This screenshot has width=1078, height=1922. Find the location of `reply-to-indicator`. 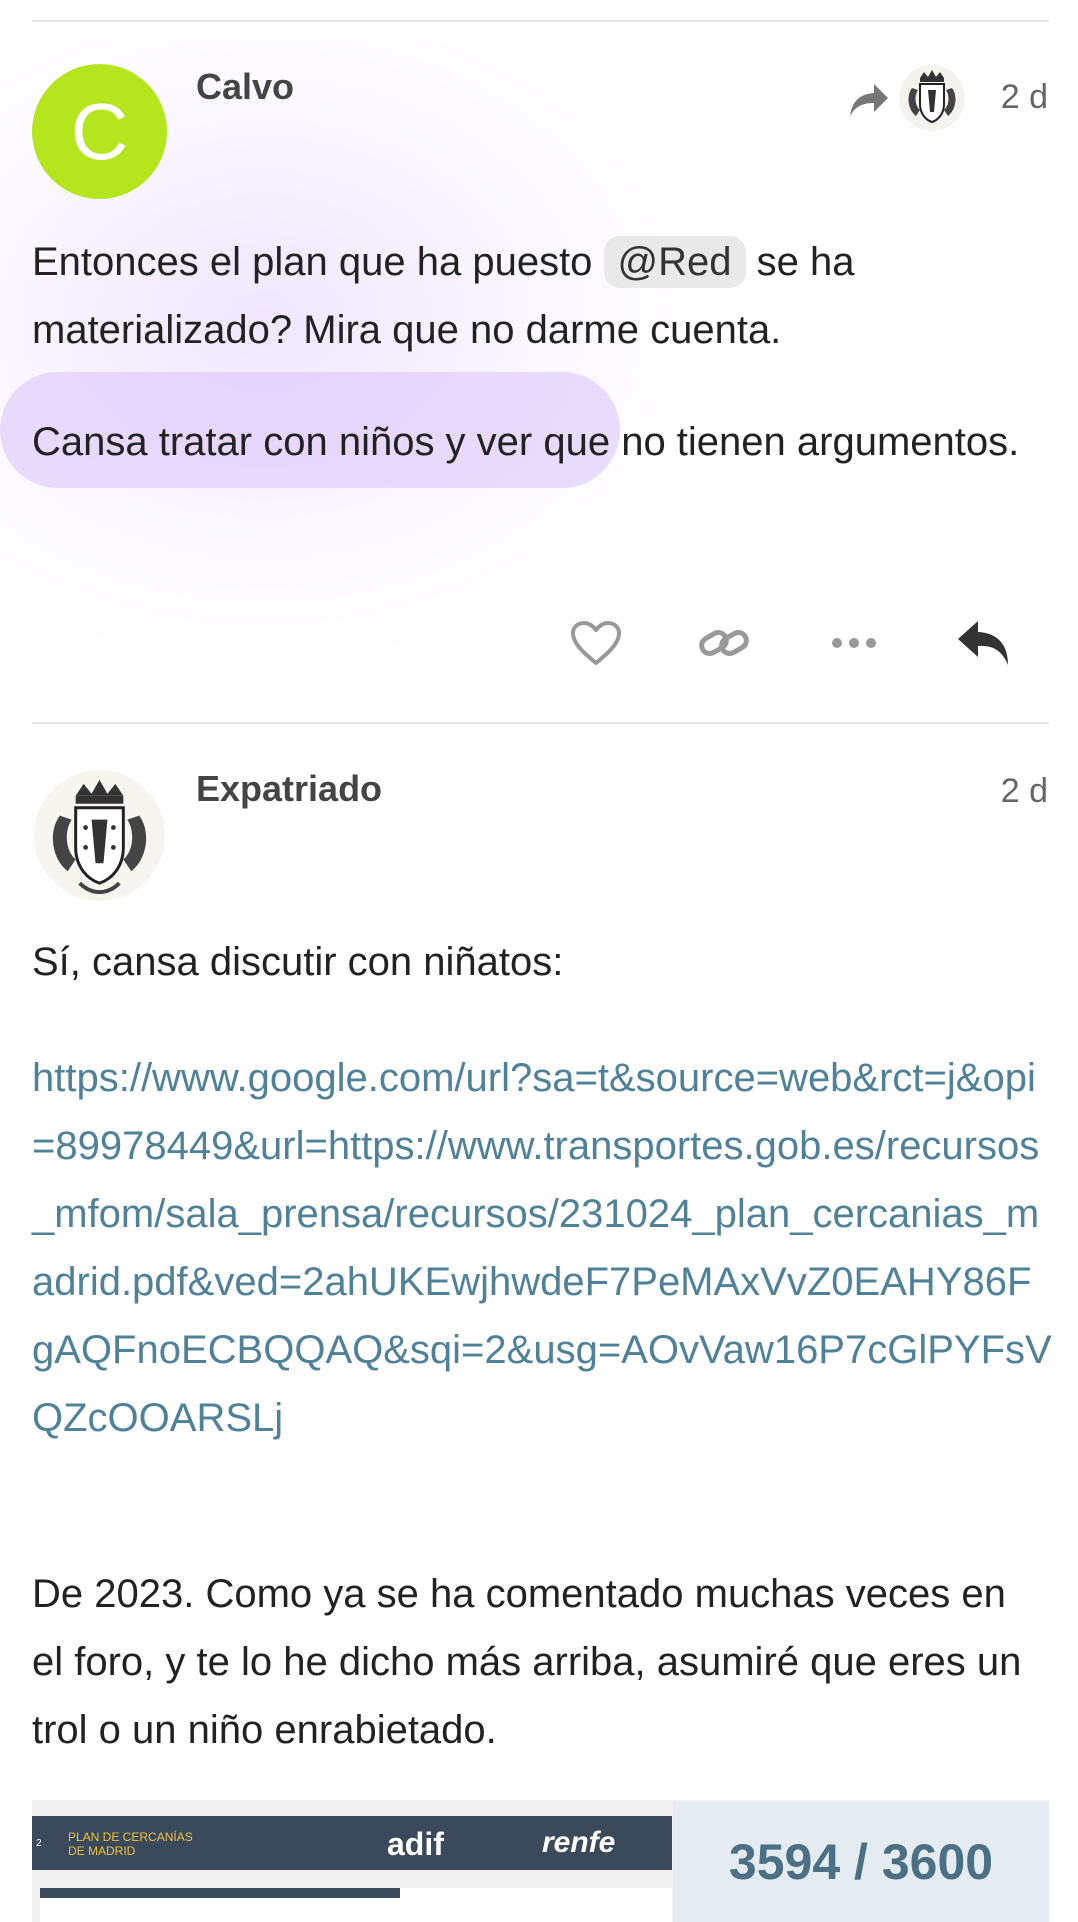

reply-to-indicator is located at coordinates (908, 98).